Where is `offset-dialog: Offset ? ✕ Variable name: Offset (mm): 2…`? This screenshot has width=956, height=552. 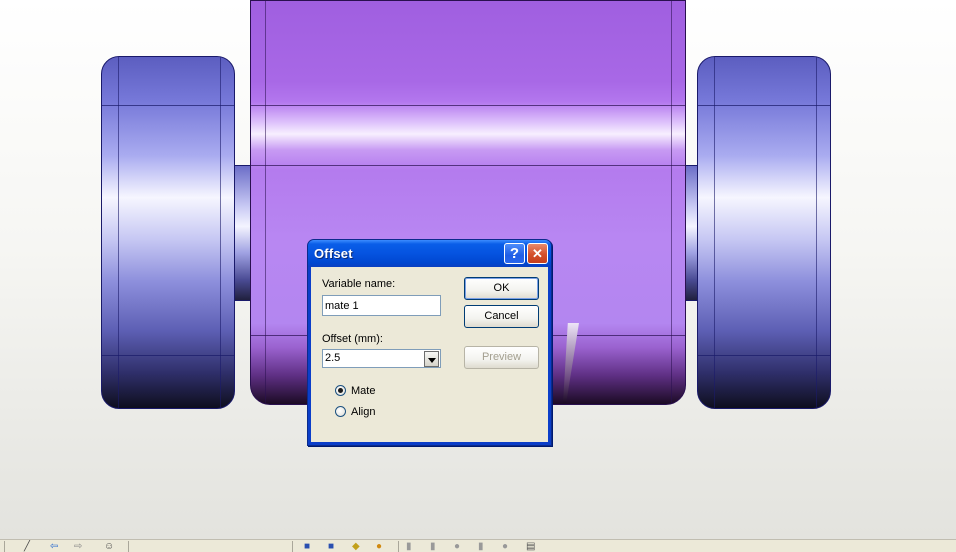 offset-dialog: Offset ? ✕ Variable name: Offset (mm): 2… is located at coordinates (429, 342).